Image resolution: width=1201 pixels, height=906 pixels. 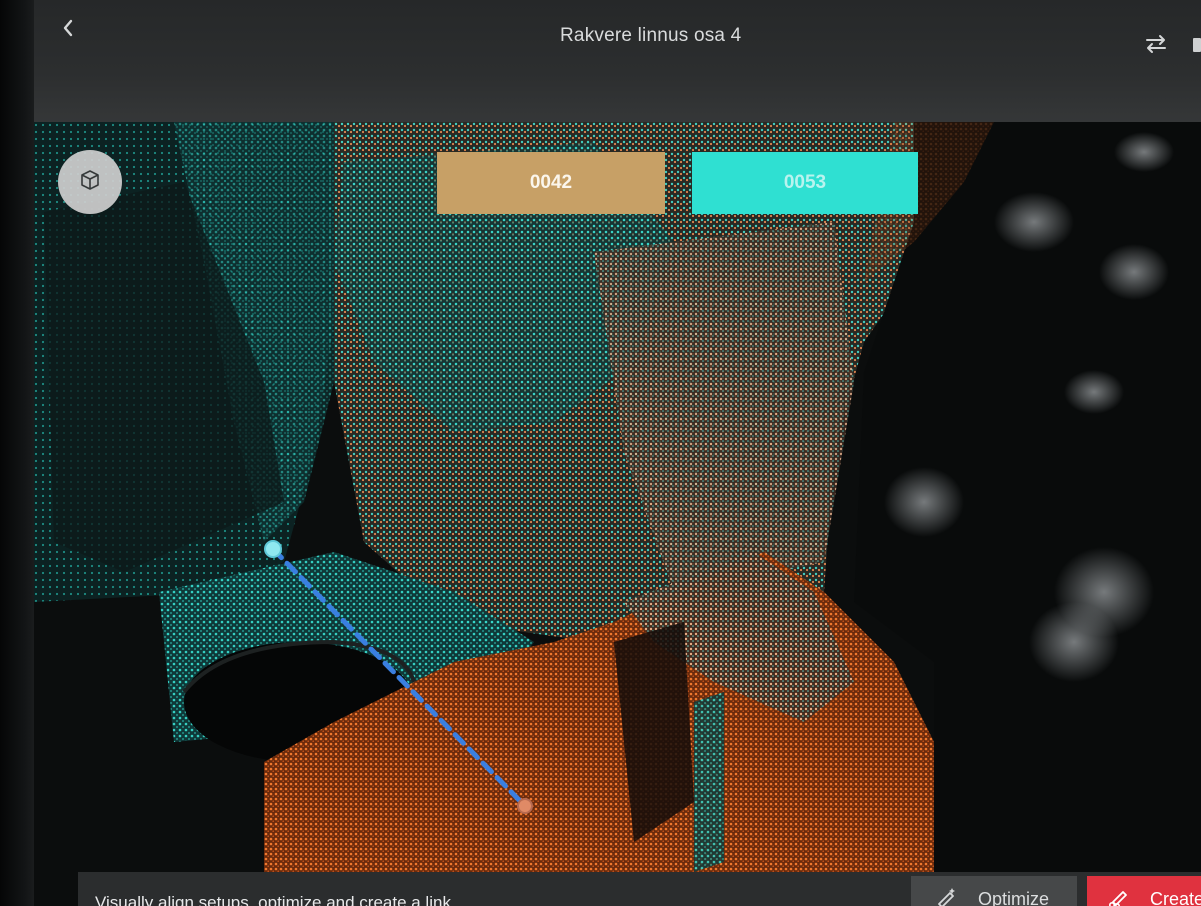 What do you see at coordinates (1118, 896) in the screenshot?
I see `link-pencil-icon` at bounding box center [1118, 896].